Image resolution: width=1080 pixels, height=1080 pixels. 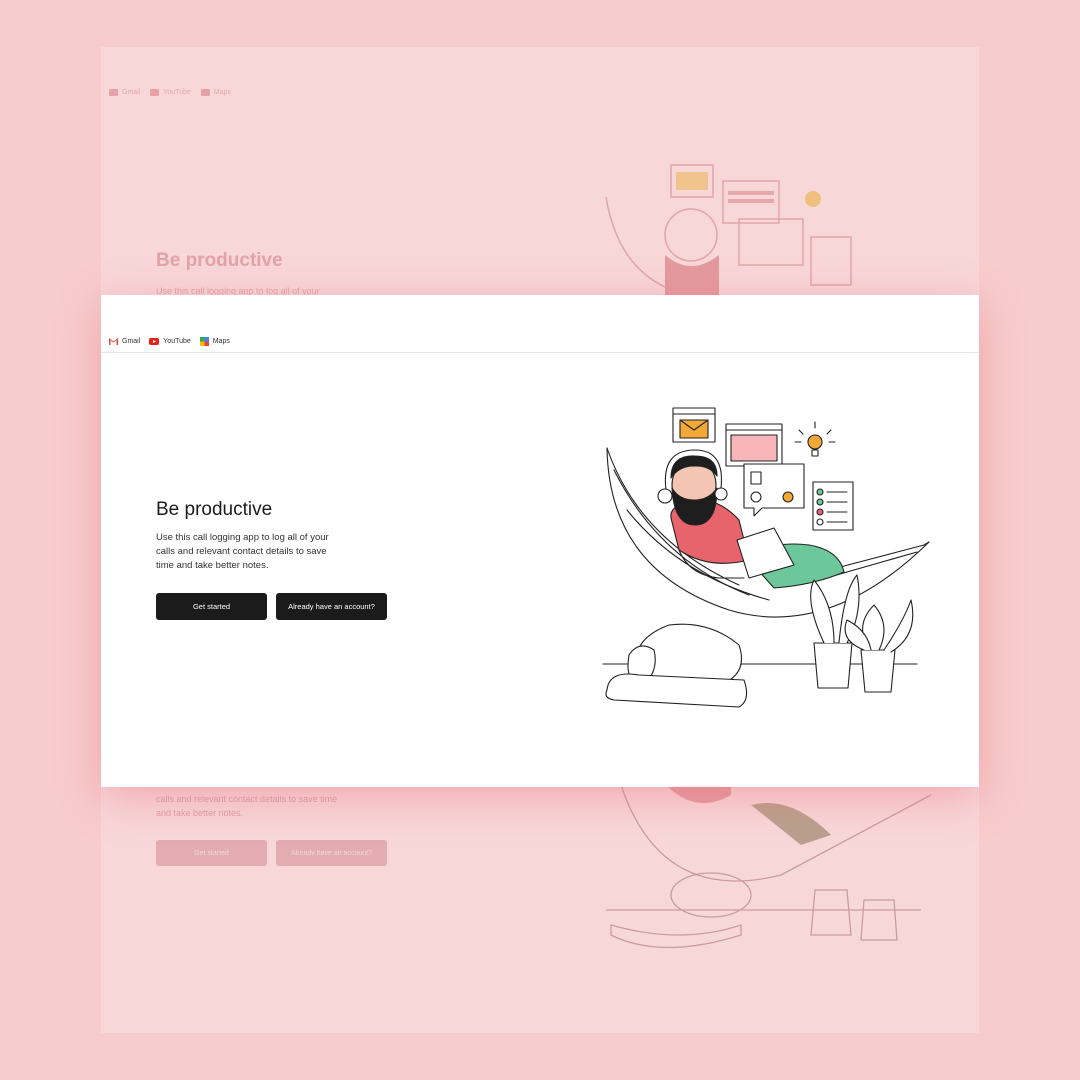 What do you see at coordinates (177, 92) in the screenshot?
I see `ghost-bookmark-label: YouTube` at bounding box center [177, 92].